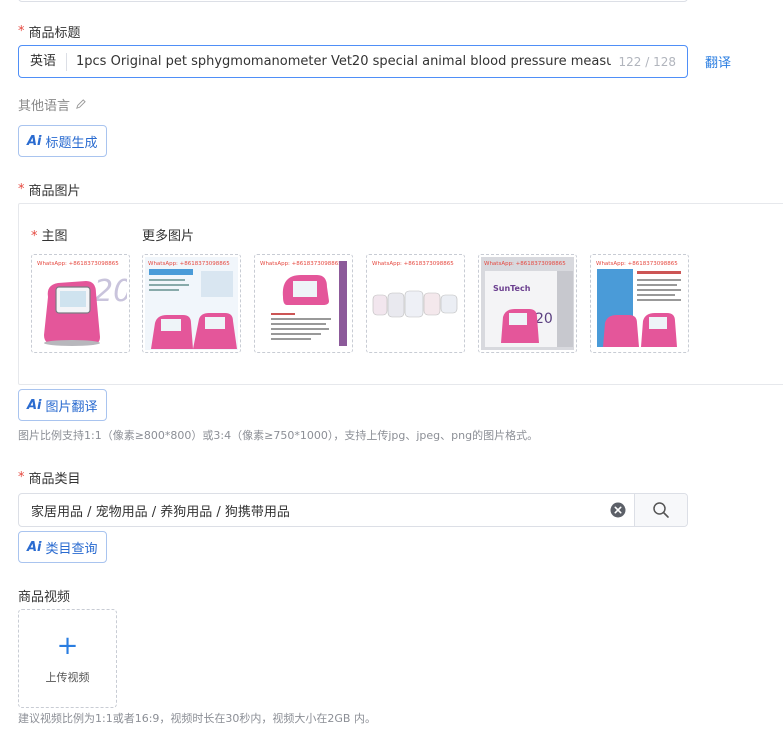  I want to click on video-hint: 建议视频比例为1:1或者16:9，视频时长在30秒内，视频大小在2GB 内。, so click(197, 718).